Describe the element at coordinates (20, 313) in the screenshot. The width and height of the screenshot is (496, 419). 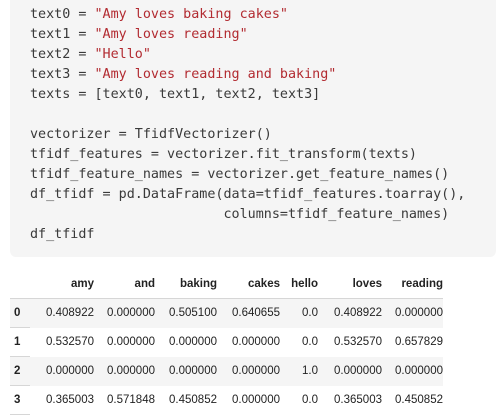
I see `row-index: 0` at that location.